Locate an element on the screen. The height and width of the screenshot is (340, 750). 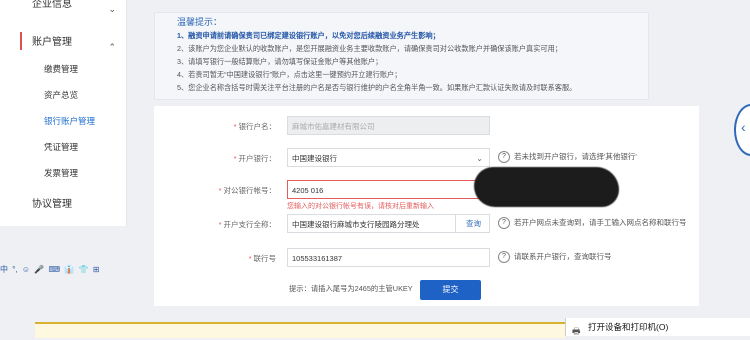
ime-toolbar: 中 °, ☺ 🎤 ⌨ 👔 👕 ⊞ is located at coordinates (63, 271).